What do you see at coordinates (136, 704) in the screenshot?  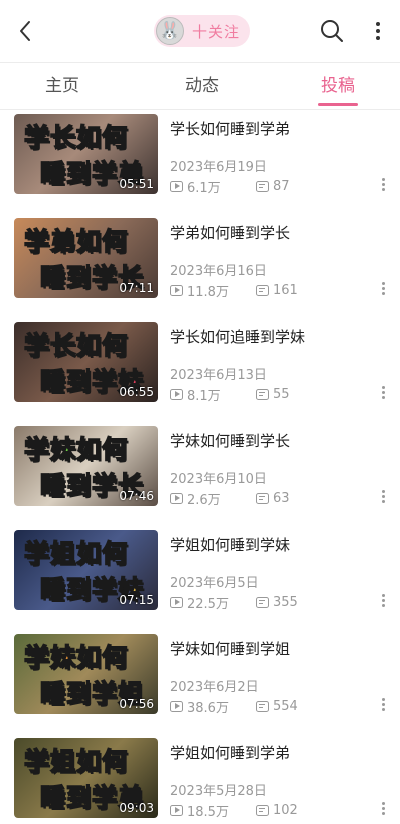 I see `video-duration: 07:56` at bounding box center [136, 704].